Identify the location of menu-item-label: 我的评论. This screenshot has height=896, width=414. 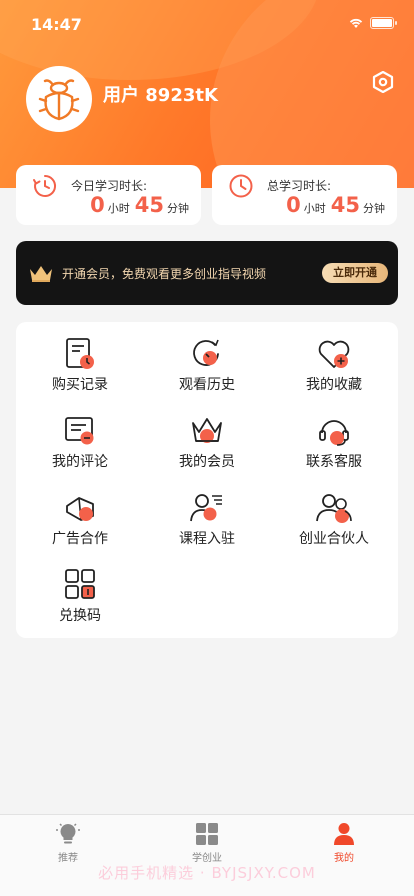
(80, 462).